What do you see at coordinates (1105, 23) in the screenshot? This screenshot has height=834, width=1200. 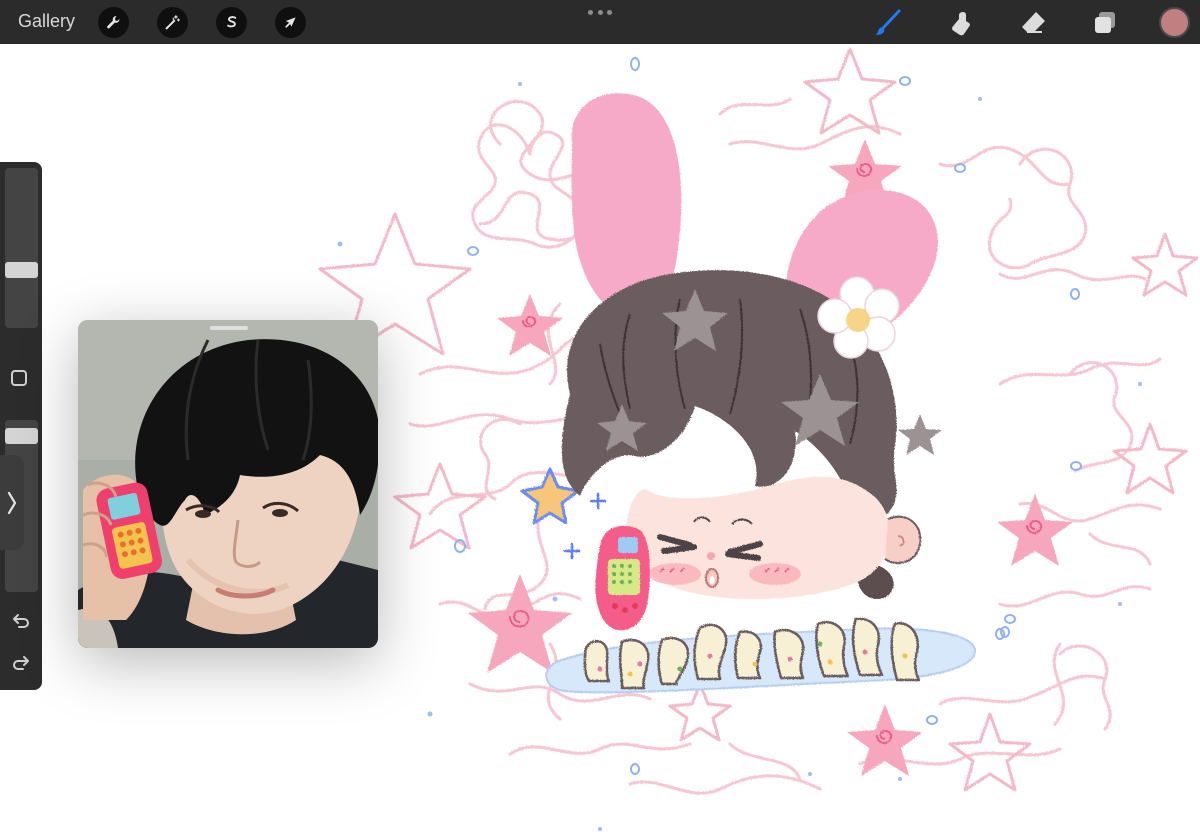 I see `layers-icon` at bounding box center [1105, 23].